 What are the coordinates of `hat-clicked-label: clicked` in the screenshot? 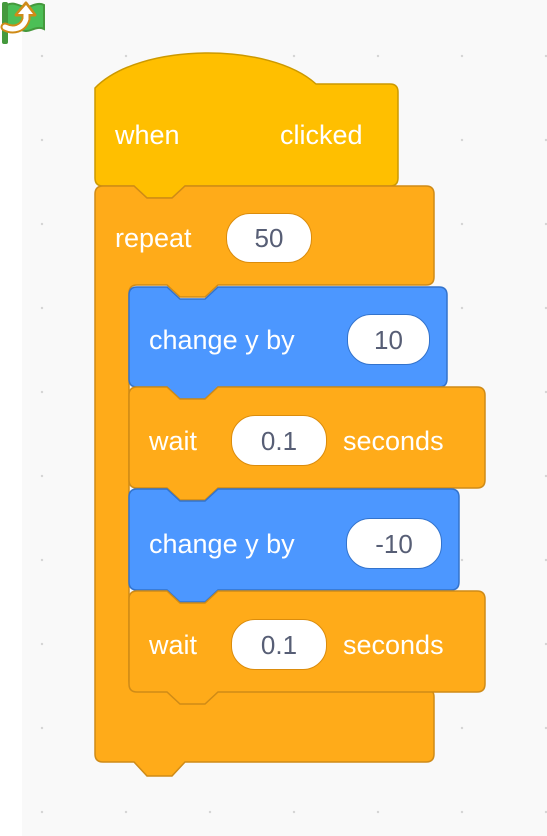 It's located at (321, 135).